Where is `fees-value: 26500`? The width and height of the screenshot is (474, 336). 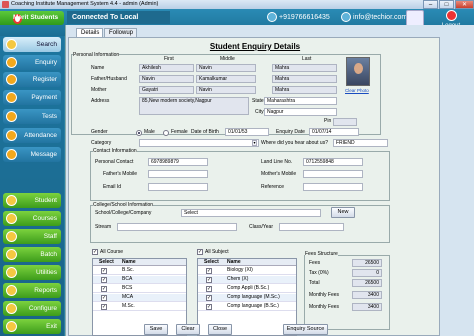
fees-value: 26500 is located at coordinates (367, 263).